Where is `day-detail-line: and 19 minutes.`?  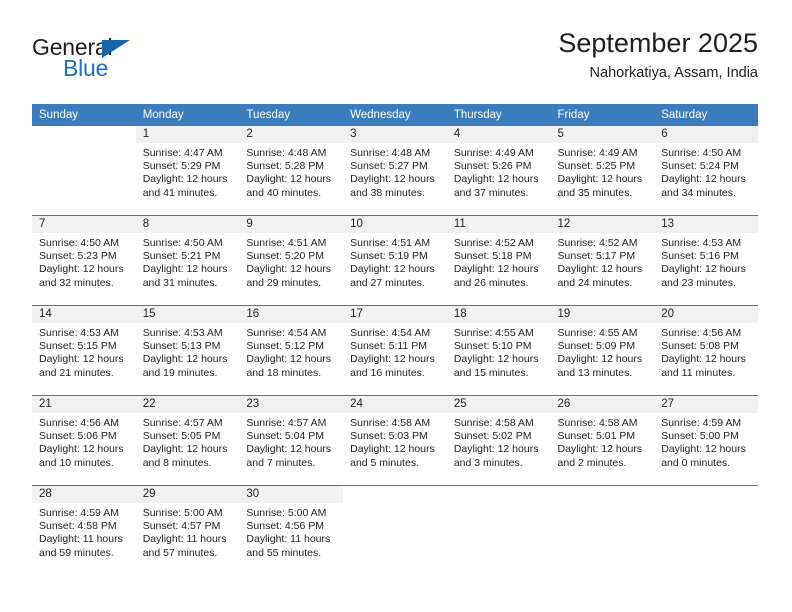
day-detail-line: and 19 minutes. is located at coordinates (180, 372).